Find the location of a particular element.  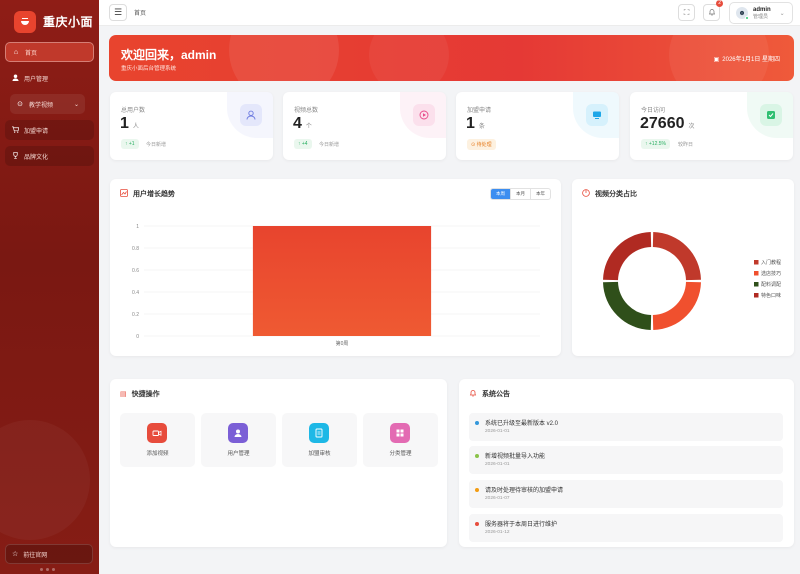

sidebar-item-home: ⌂ 首页 is located at coordinates (49, 52).